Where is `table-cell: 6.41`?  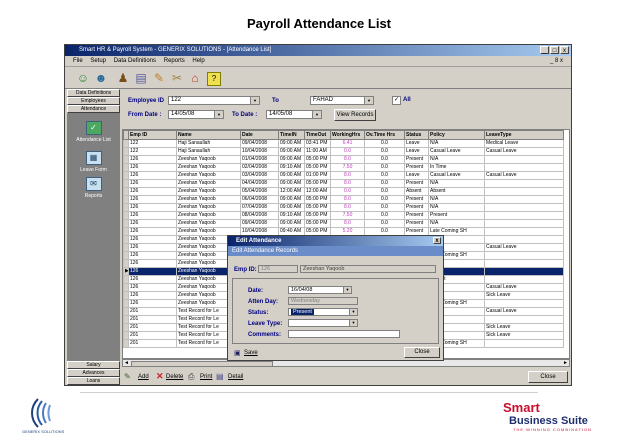 table-cell: 6.41 is located at coordinates (347, 143).